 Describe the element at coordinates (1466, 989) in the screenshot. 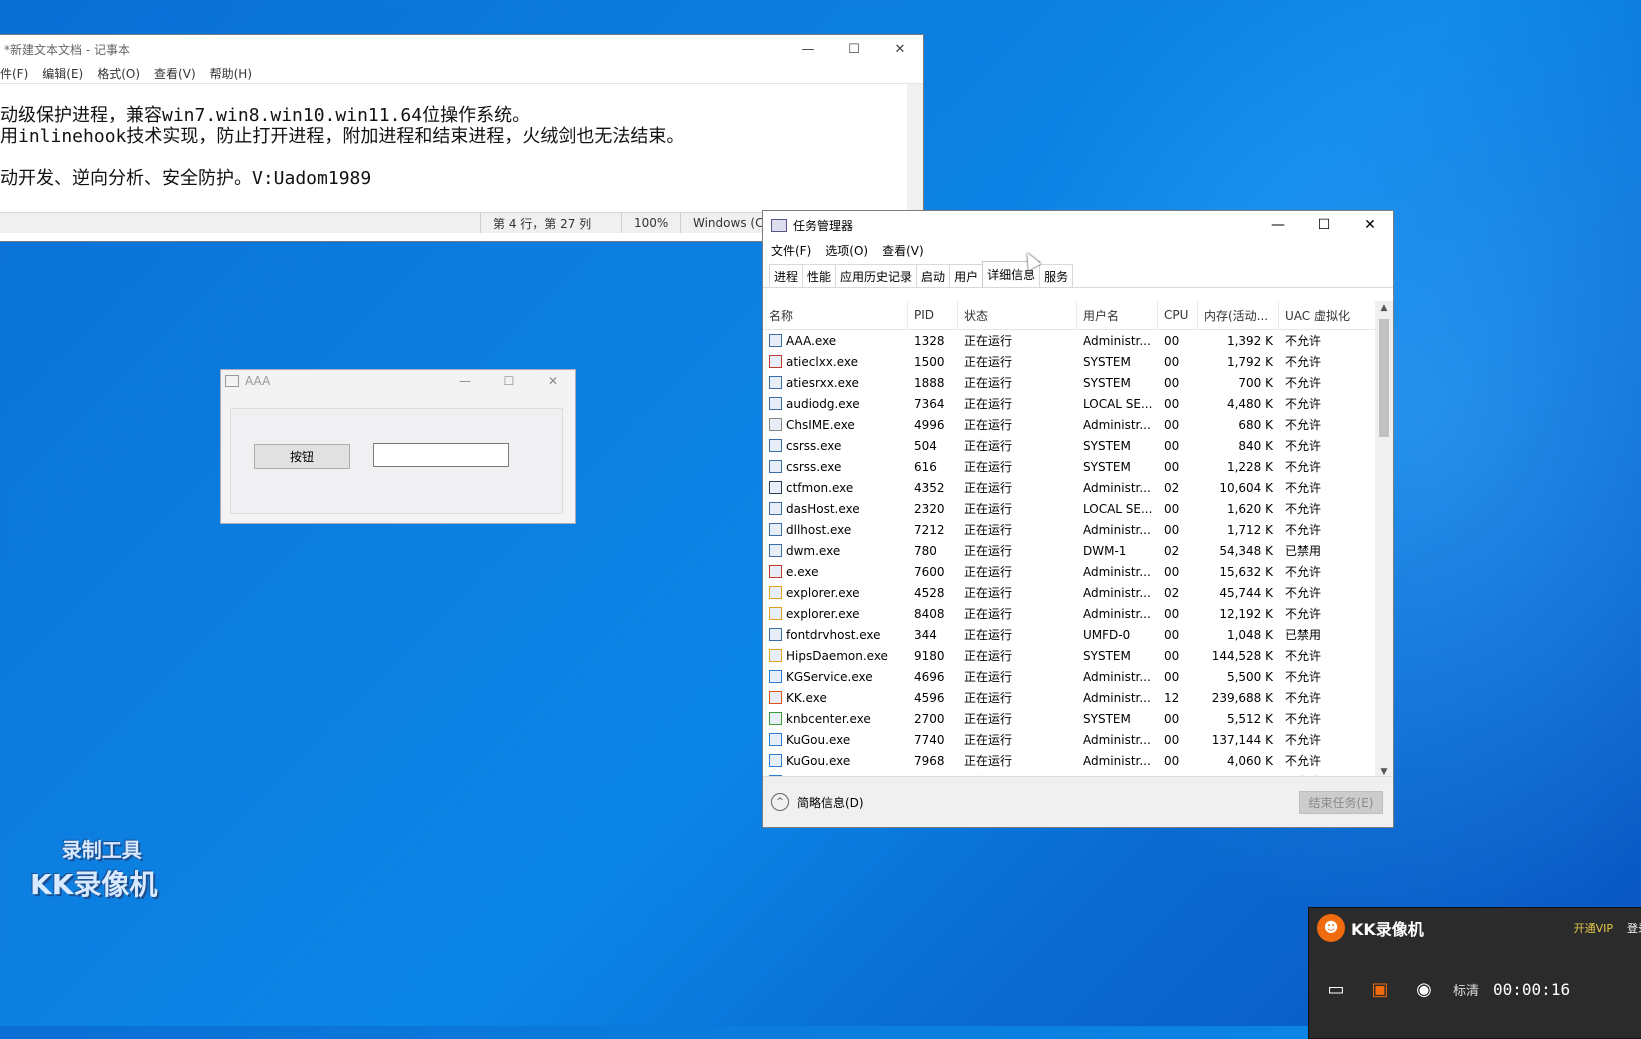

I see `quality-label: 标清` at that location.